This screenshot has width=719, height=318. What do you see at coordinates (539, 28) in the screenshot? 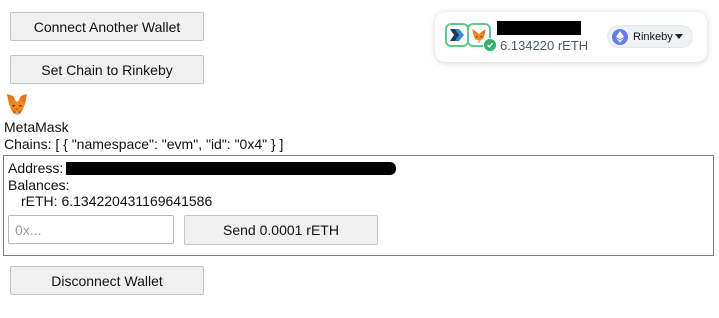
I see `redacted-account-name` at bounding box center [539, 28].